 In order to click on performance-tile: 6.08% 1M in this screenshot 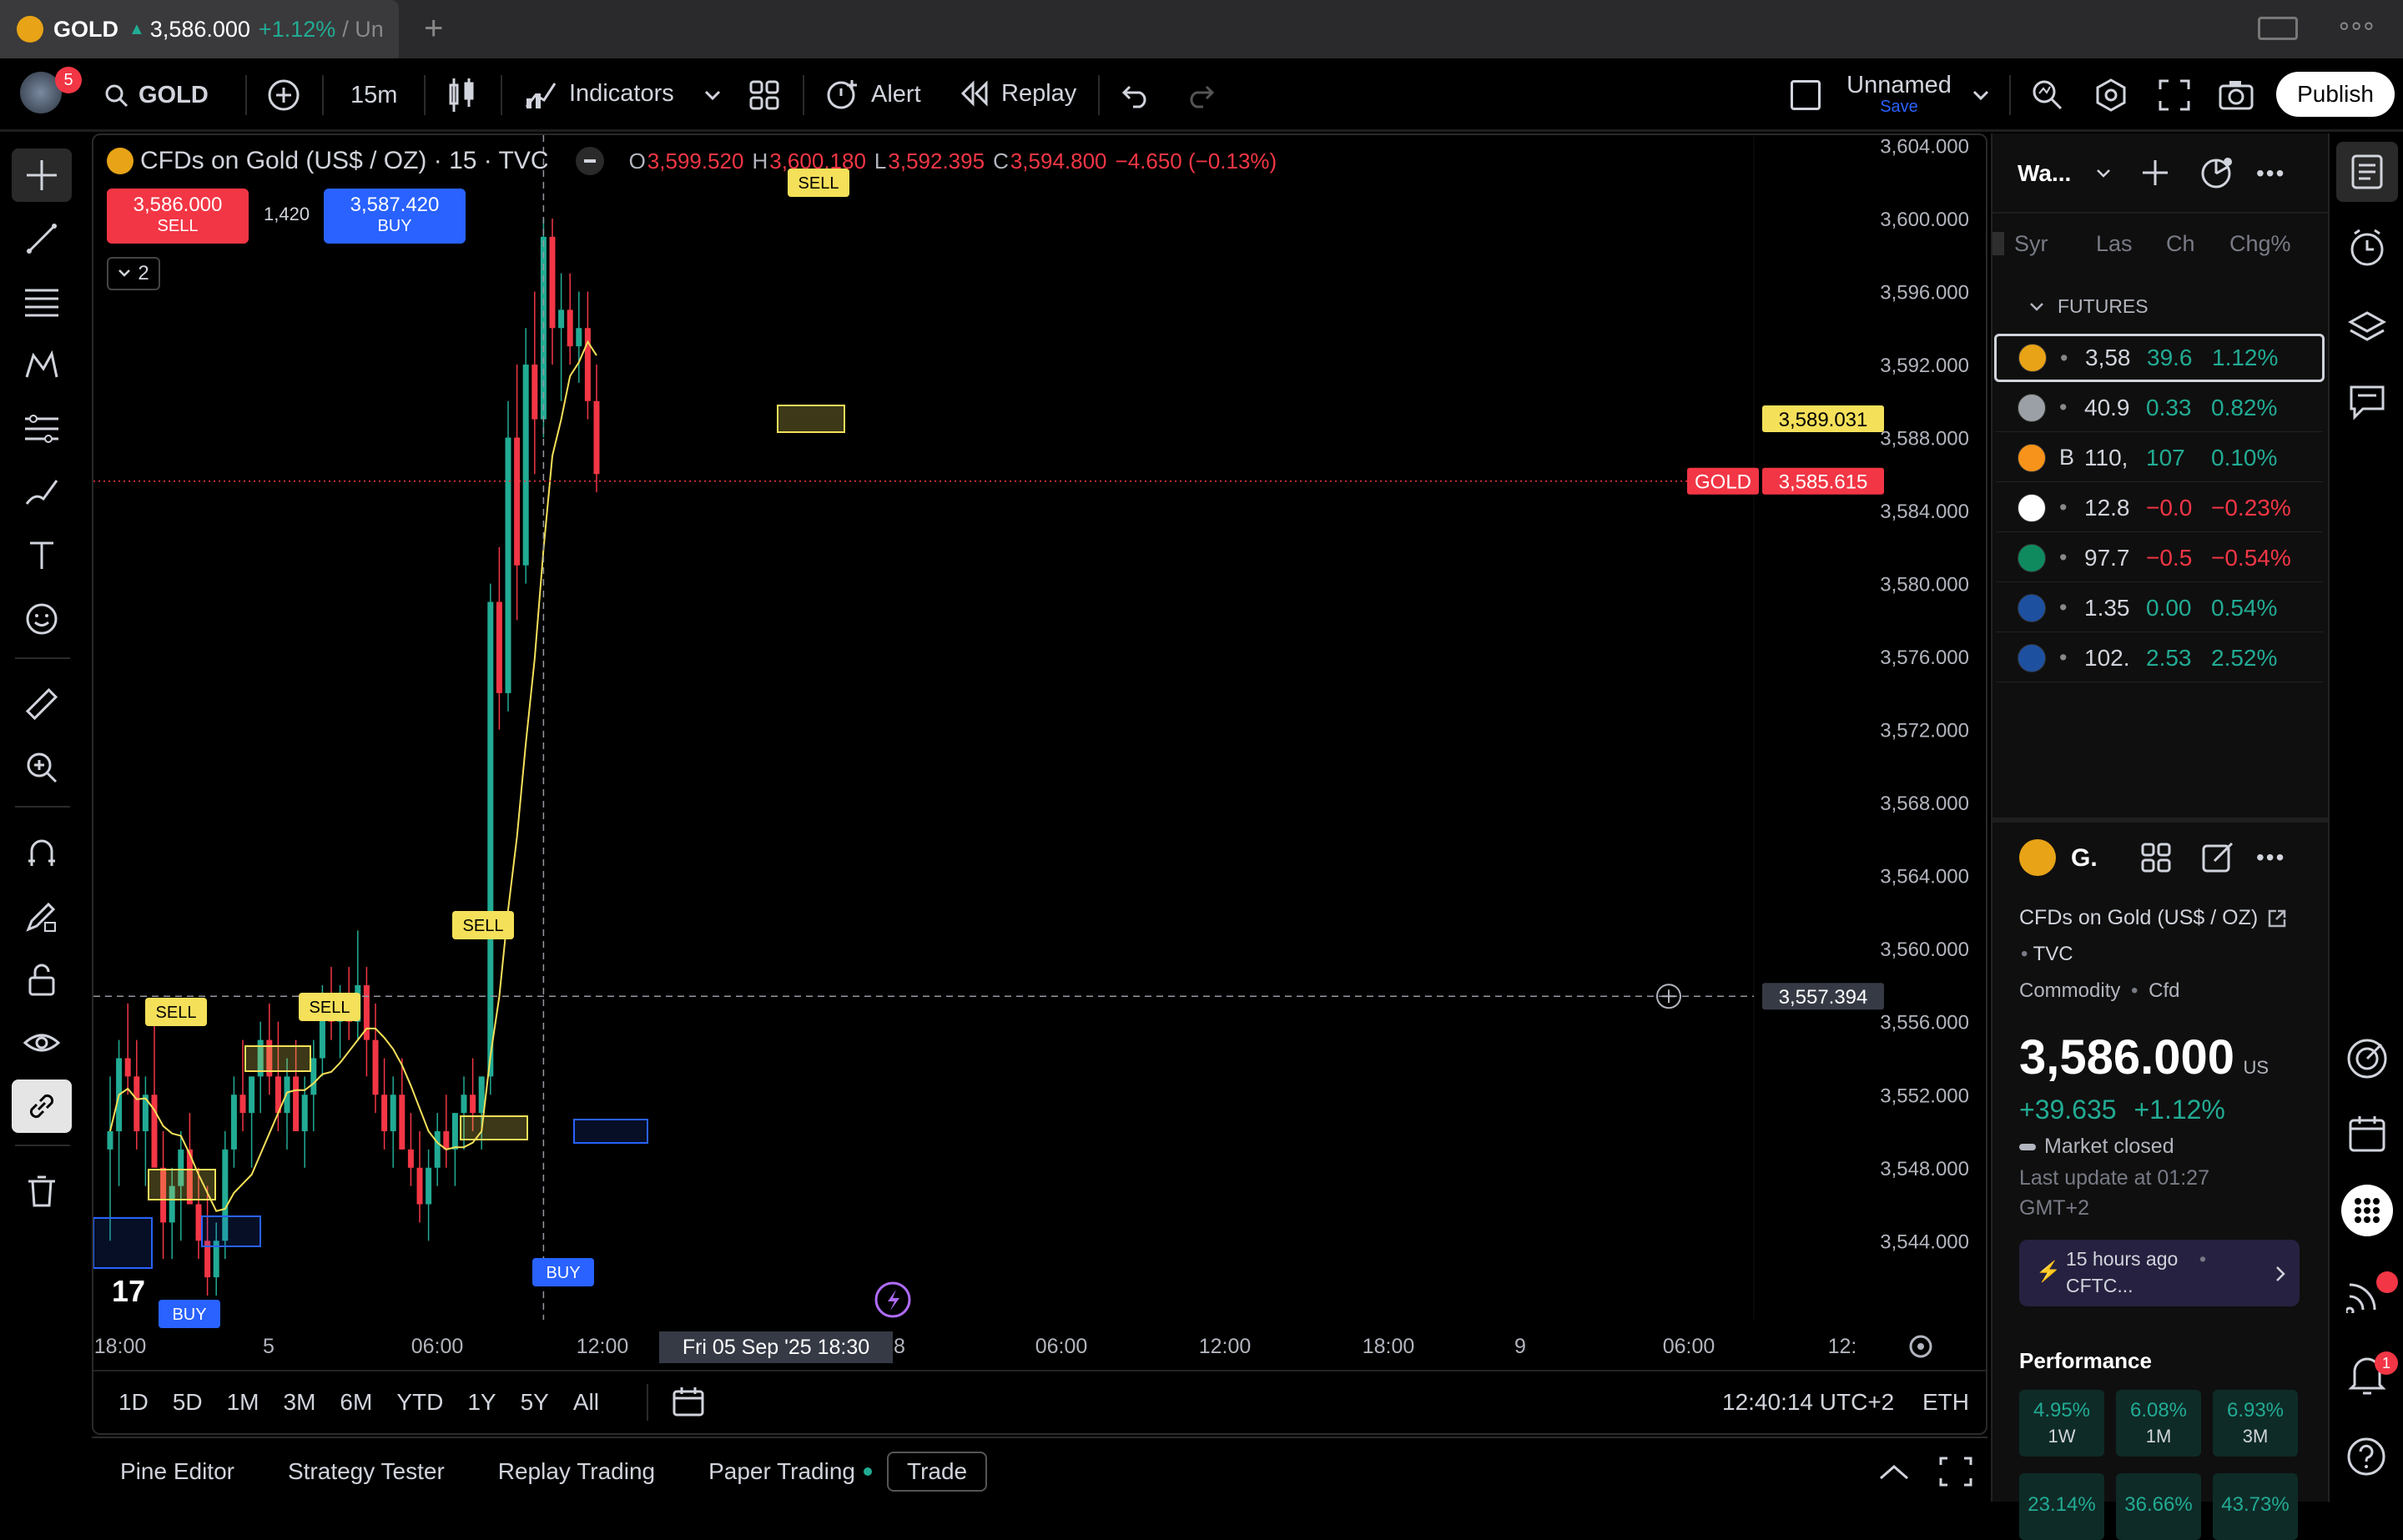, I will do `click(2158, 1423)`.